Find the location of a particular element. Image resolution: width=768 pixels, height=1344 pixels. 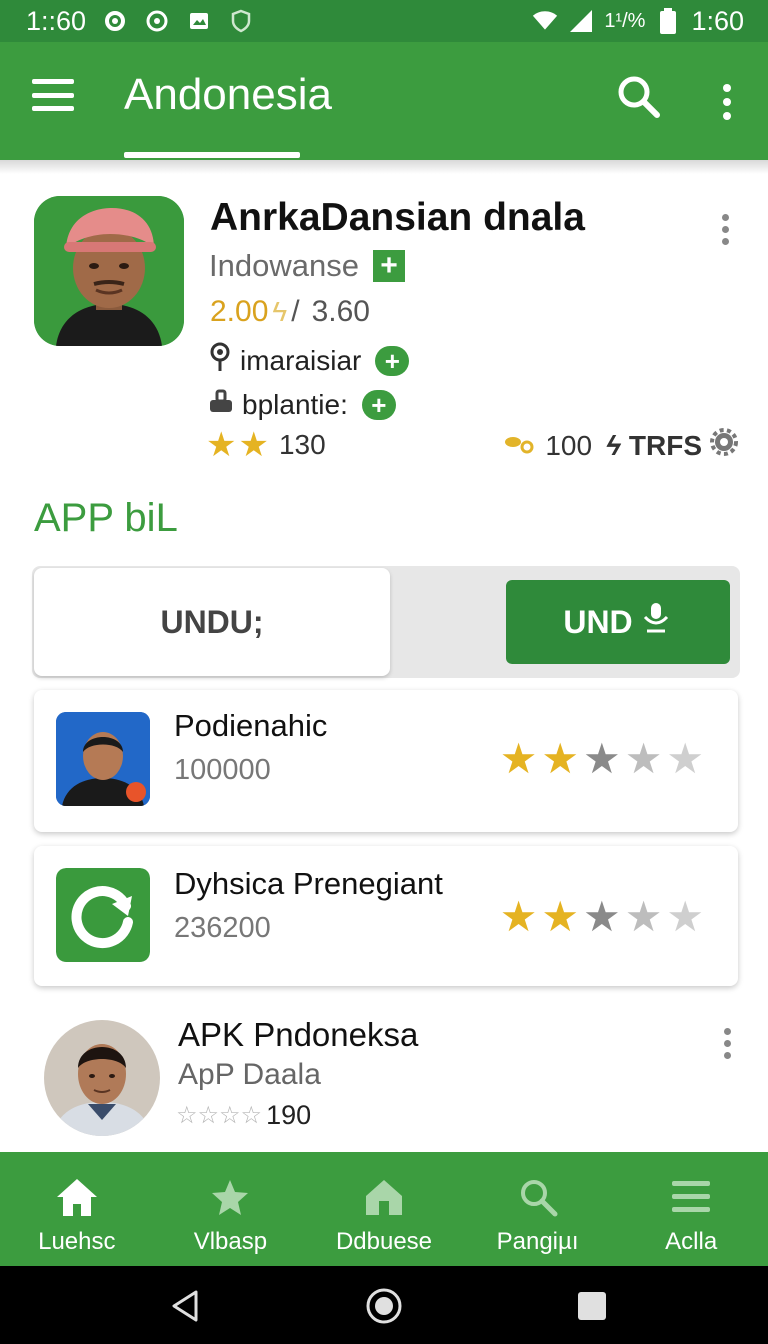

plain-item-more-icon is located at coordinates (727, 1042).